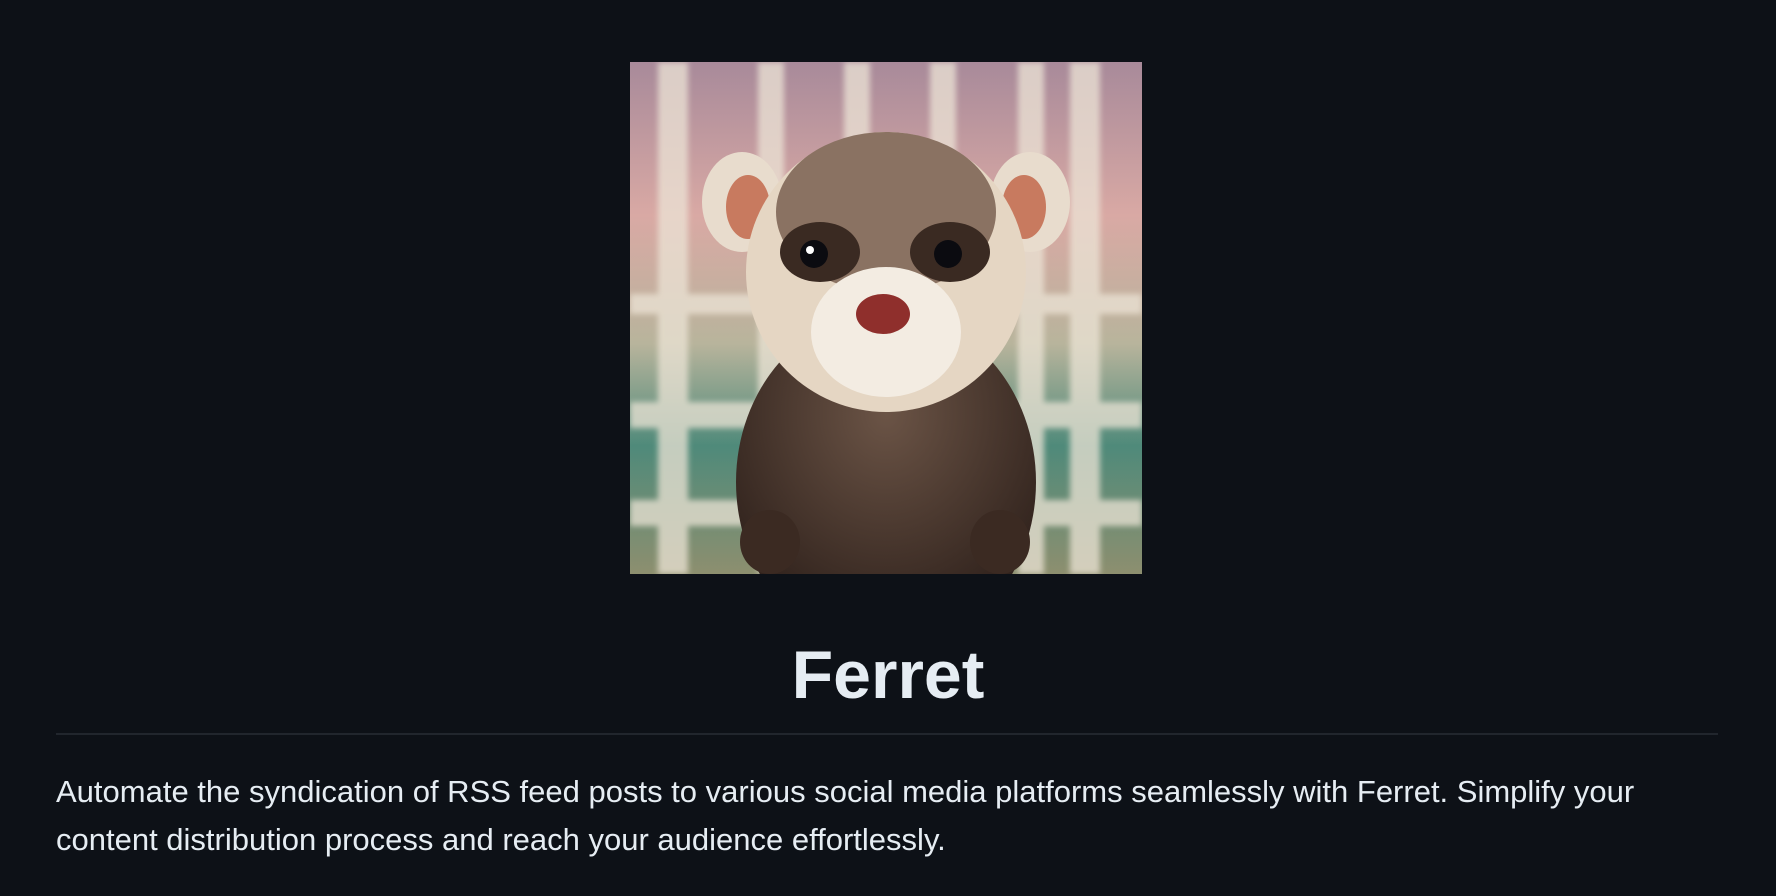 The image size is (1776, 896). Describe the element at coordinates (888, 675) in the screenshot. I see `page-title: Ferret` at that location.